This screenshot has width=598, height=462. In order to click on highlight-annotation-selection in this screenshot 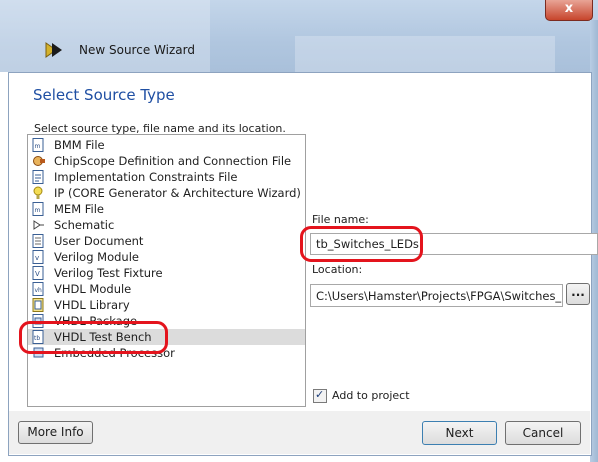, I will do `click(93, 337)`.